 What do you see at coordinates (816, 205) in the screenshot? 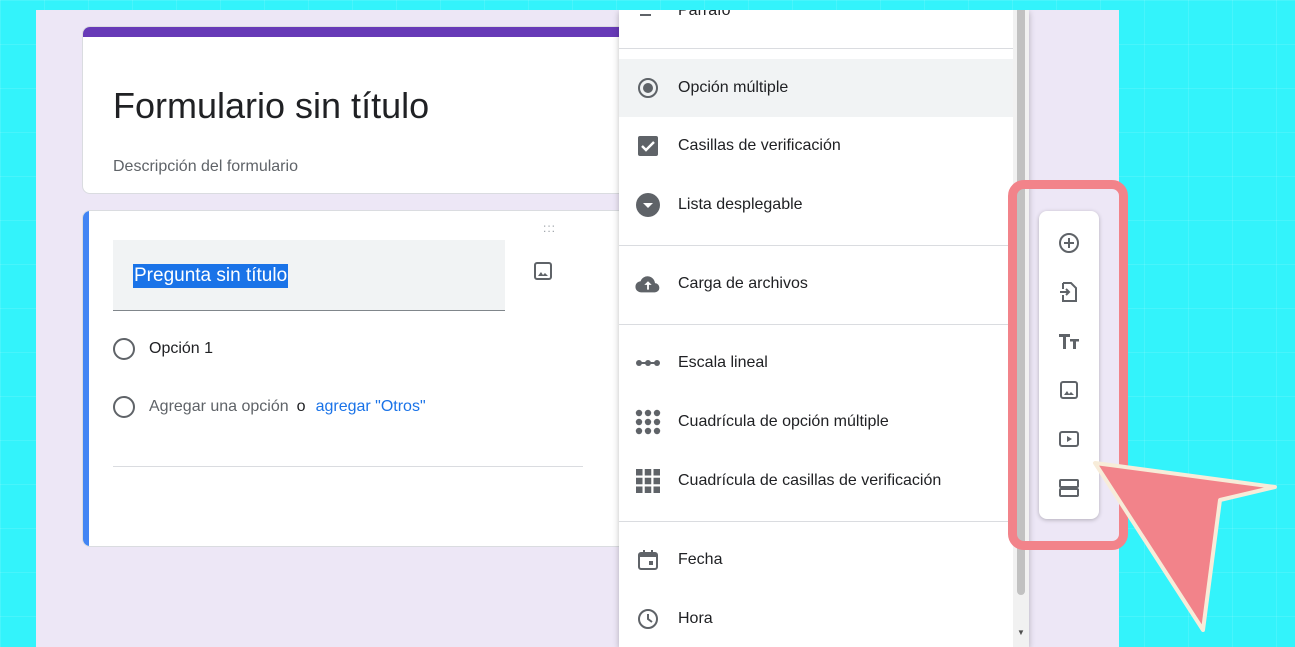
I see `menu-item-dropdown: Lista desplegable` at bounding box center [816, 205].